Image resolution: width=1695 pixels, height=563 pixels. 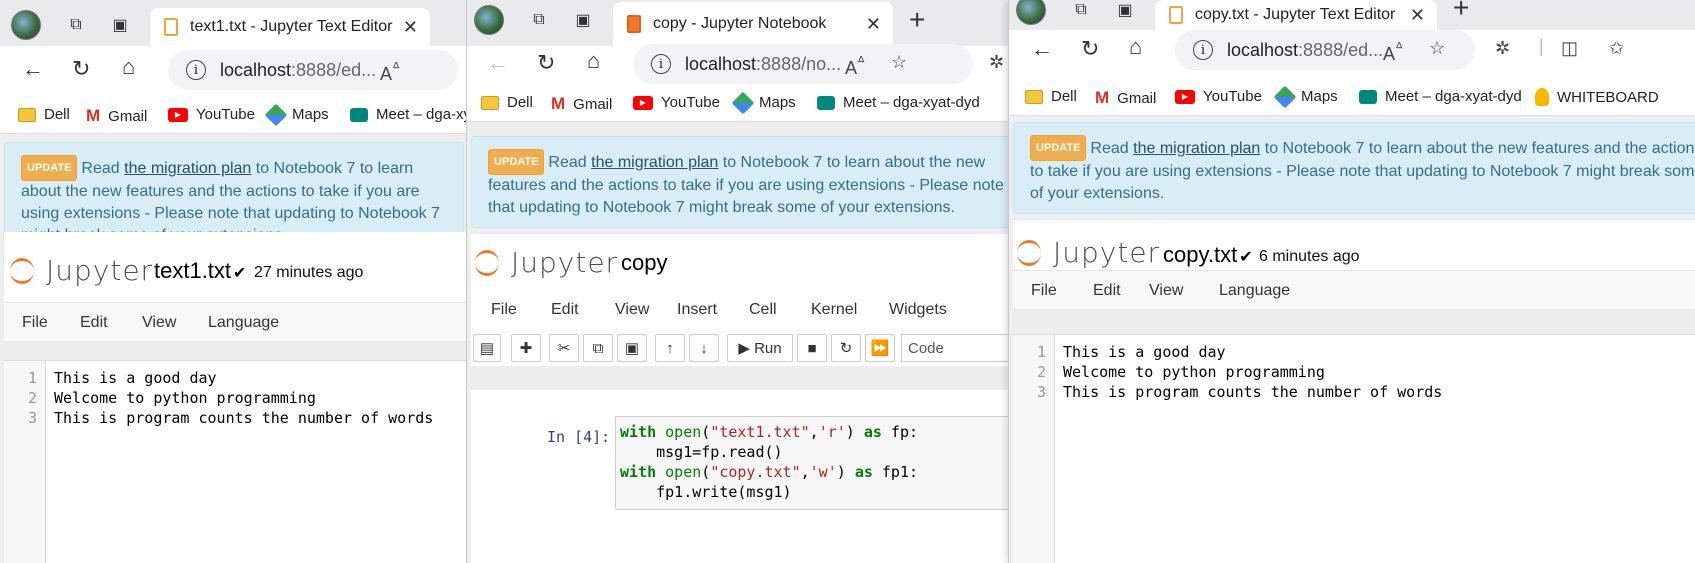 I want to click on restart-run-all-icon: ⏩, so click(x=880, y=348).